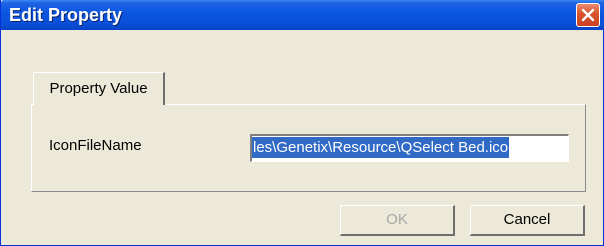 The height and width of the screenshot is (246, 604). Describe the element at coordinates (95, 145) in the screenshot. I see `icon-file-name-label: IconFileName` at that location.